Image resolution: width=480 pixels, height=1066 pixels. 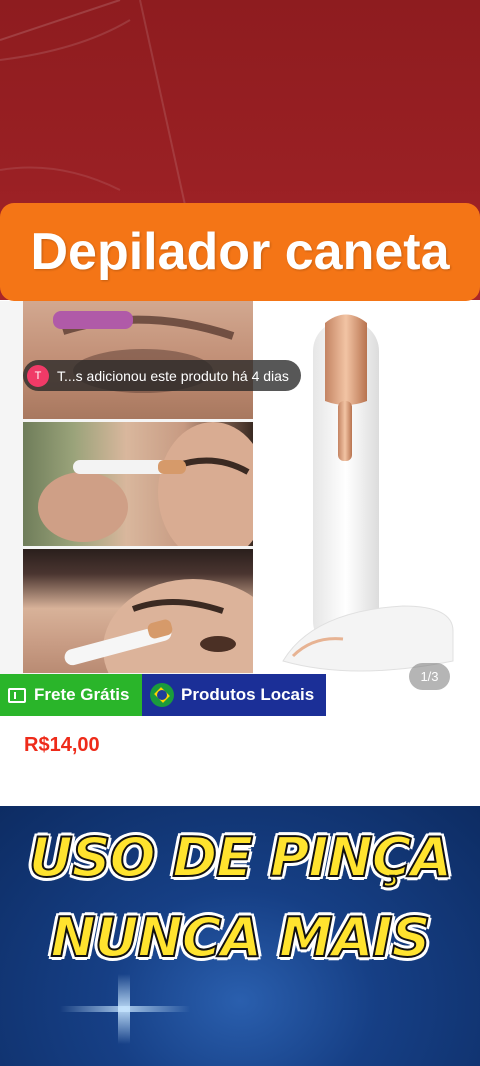 I want to click on caption-line-1: USO DE PINÇA, so click(x=240, y=857).